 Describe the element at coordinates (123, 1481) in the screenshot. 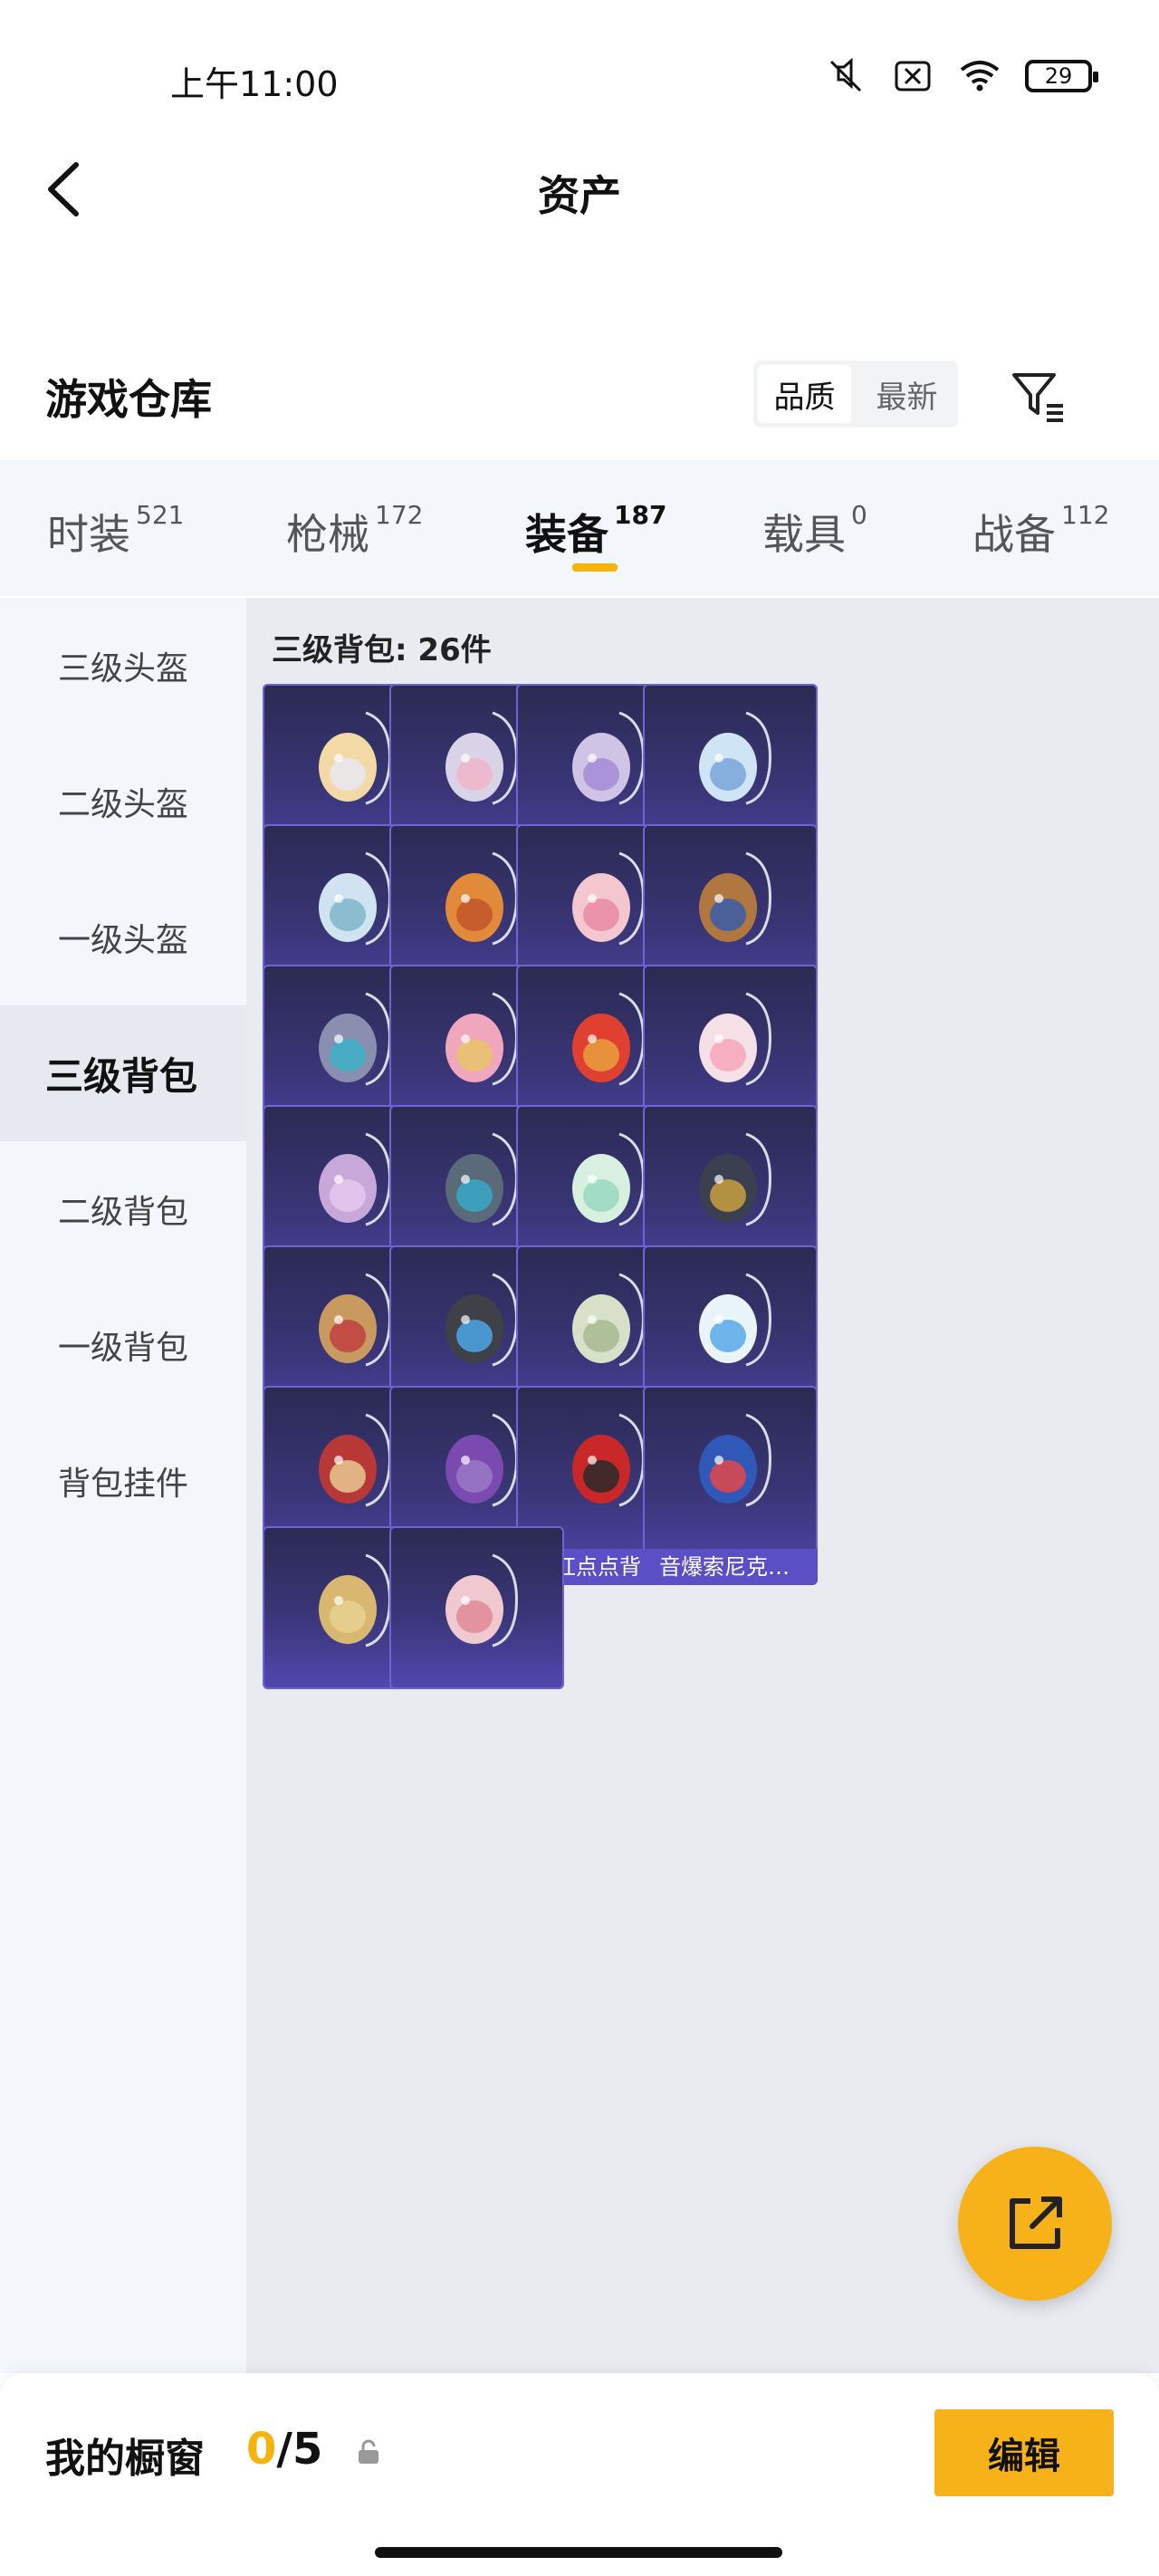

I see `sidebar-item-backpack-charm: 背包挂件` at that location.